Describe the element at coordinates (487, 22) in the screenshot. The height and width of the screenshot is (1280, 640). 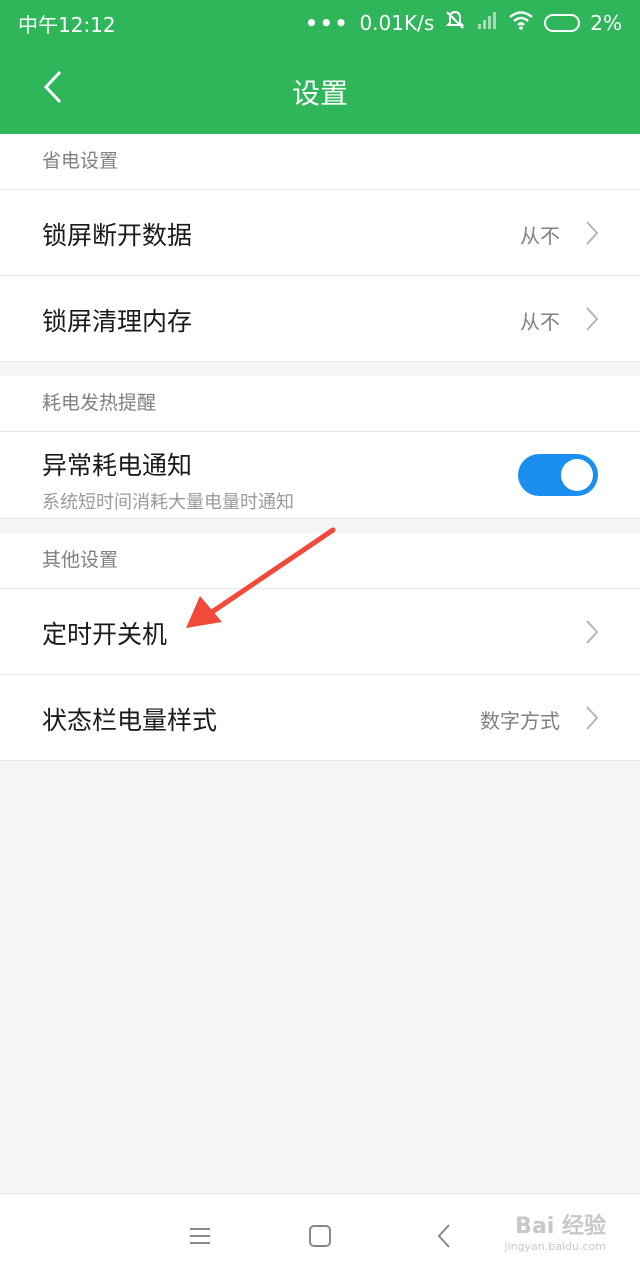
I see `signal-icon` at that location.